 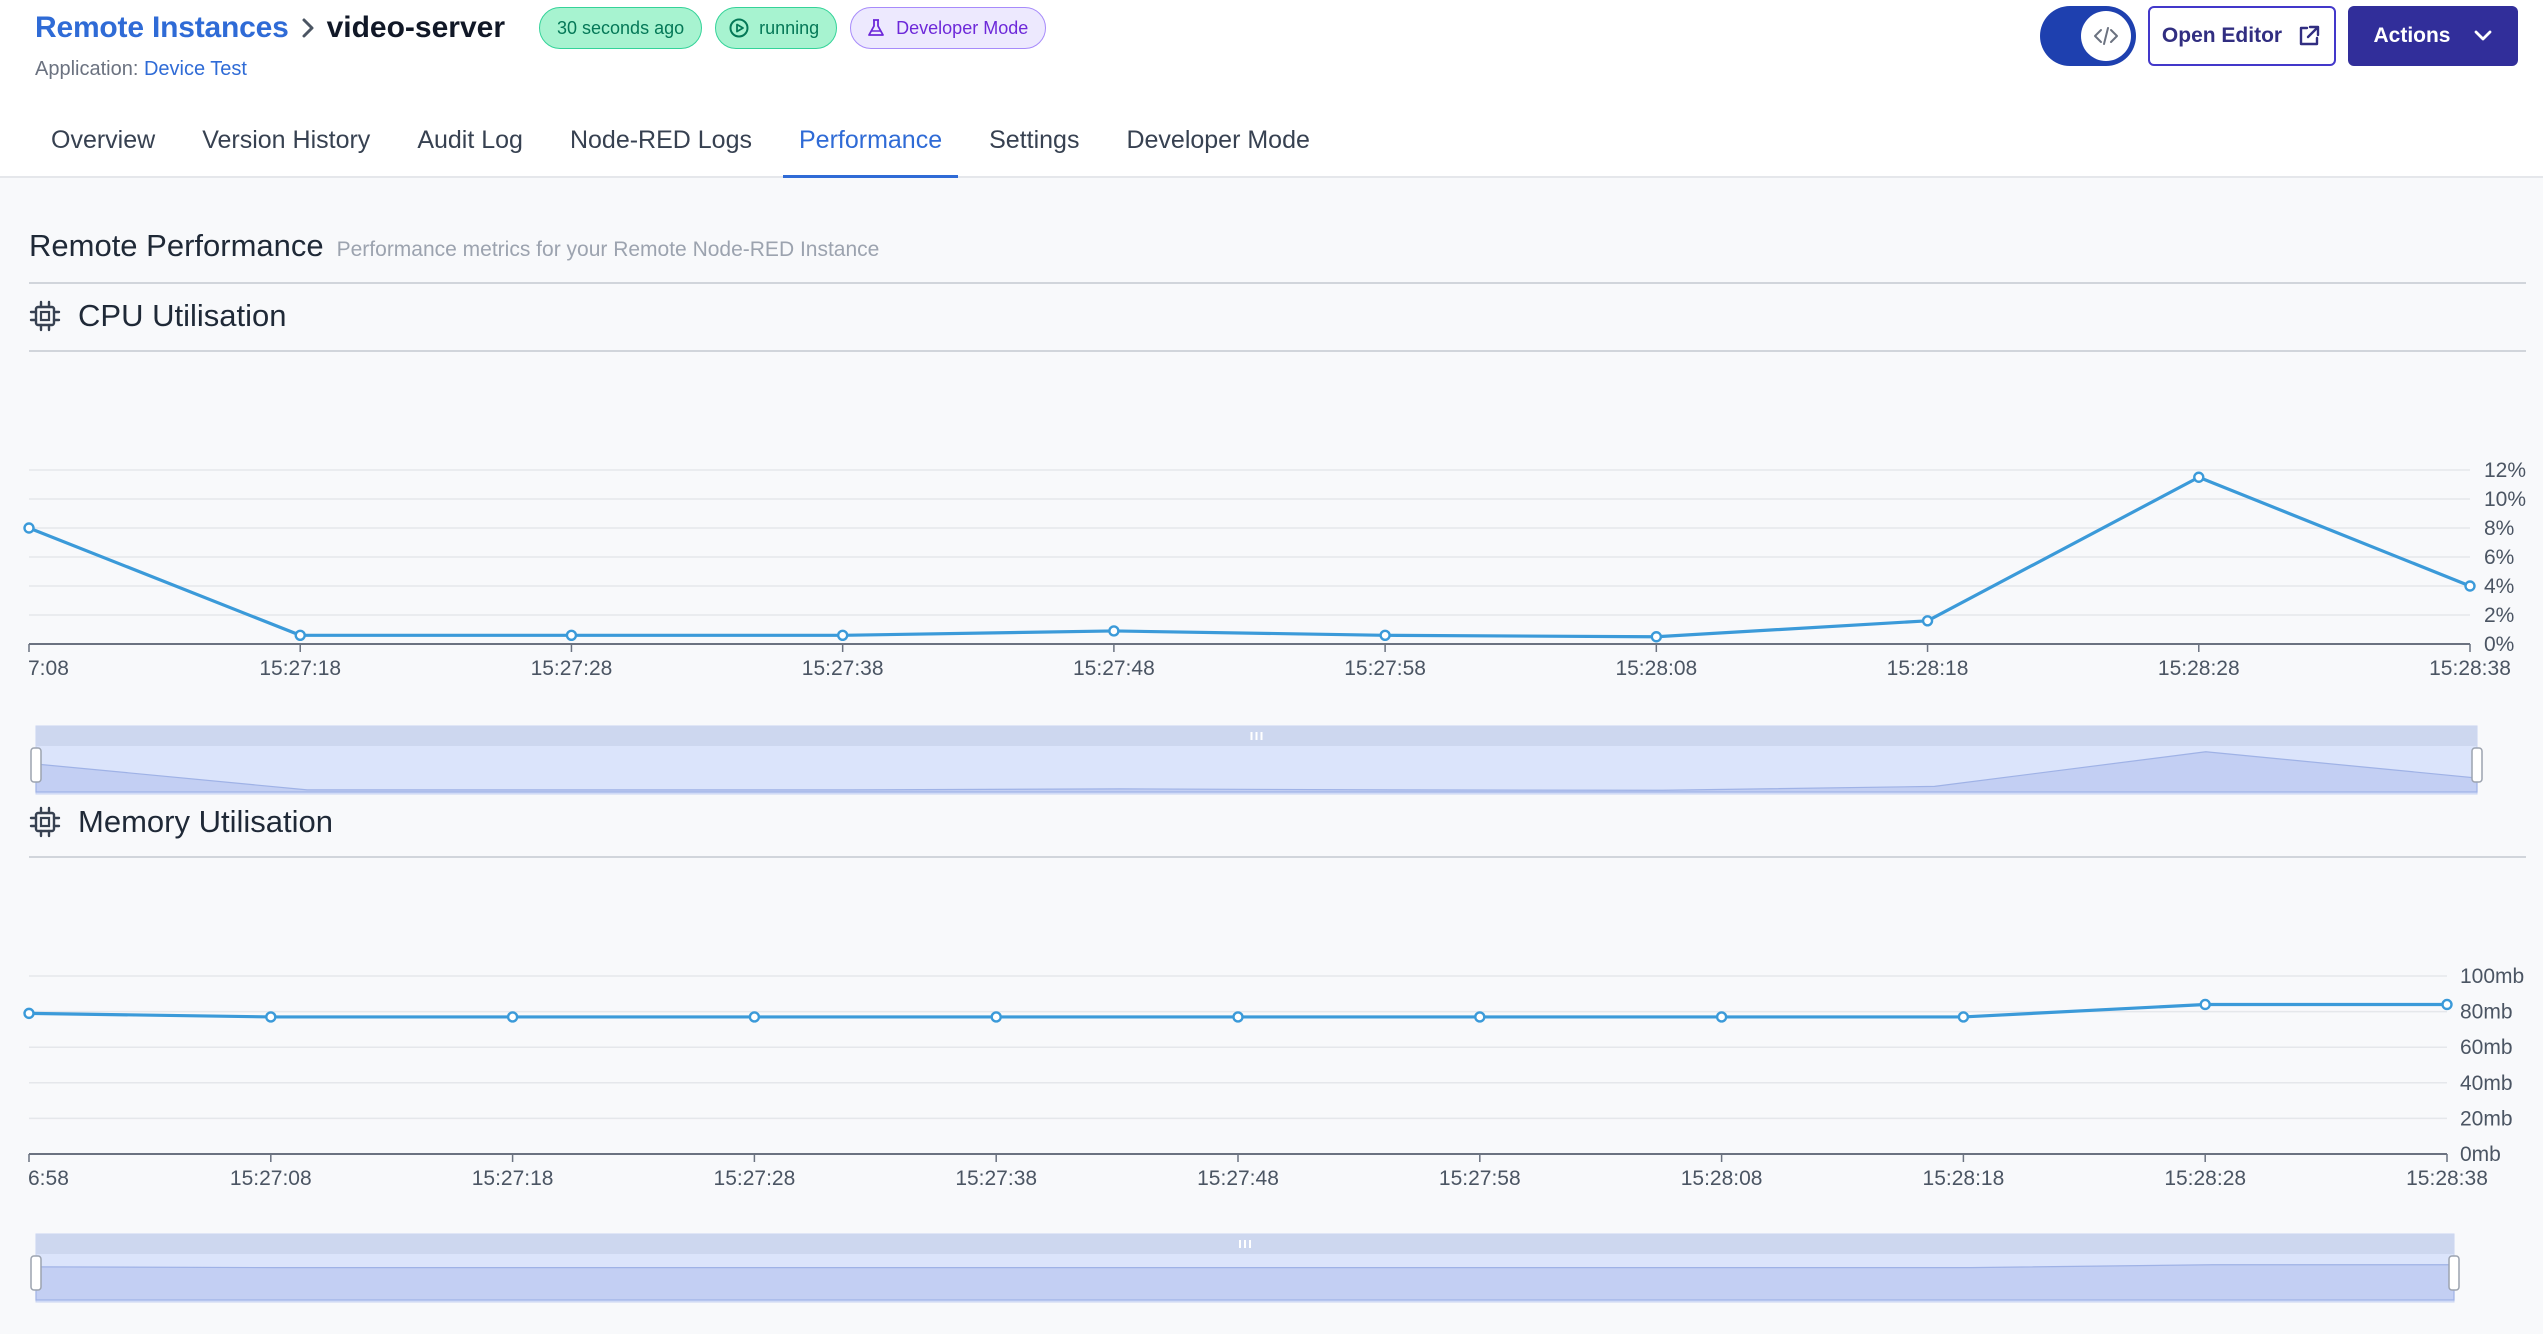 I want to click on developer-mode-label: Developer Mode, so click(x=962, y=27).